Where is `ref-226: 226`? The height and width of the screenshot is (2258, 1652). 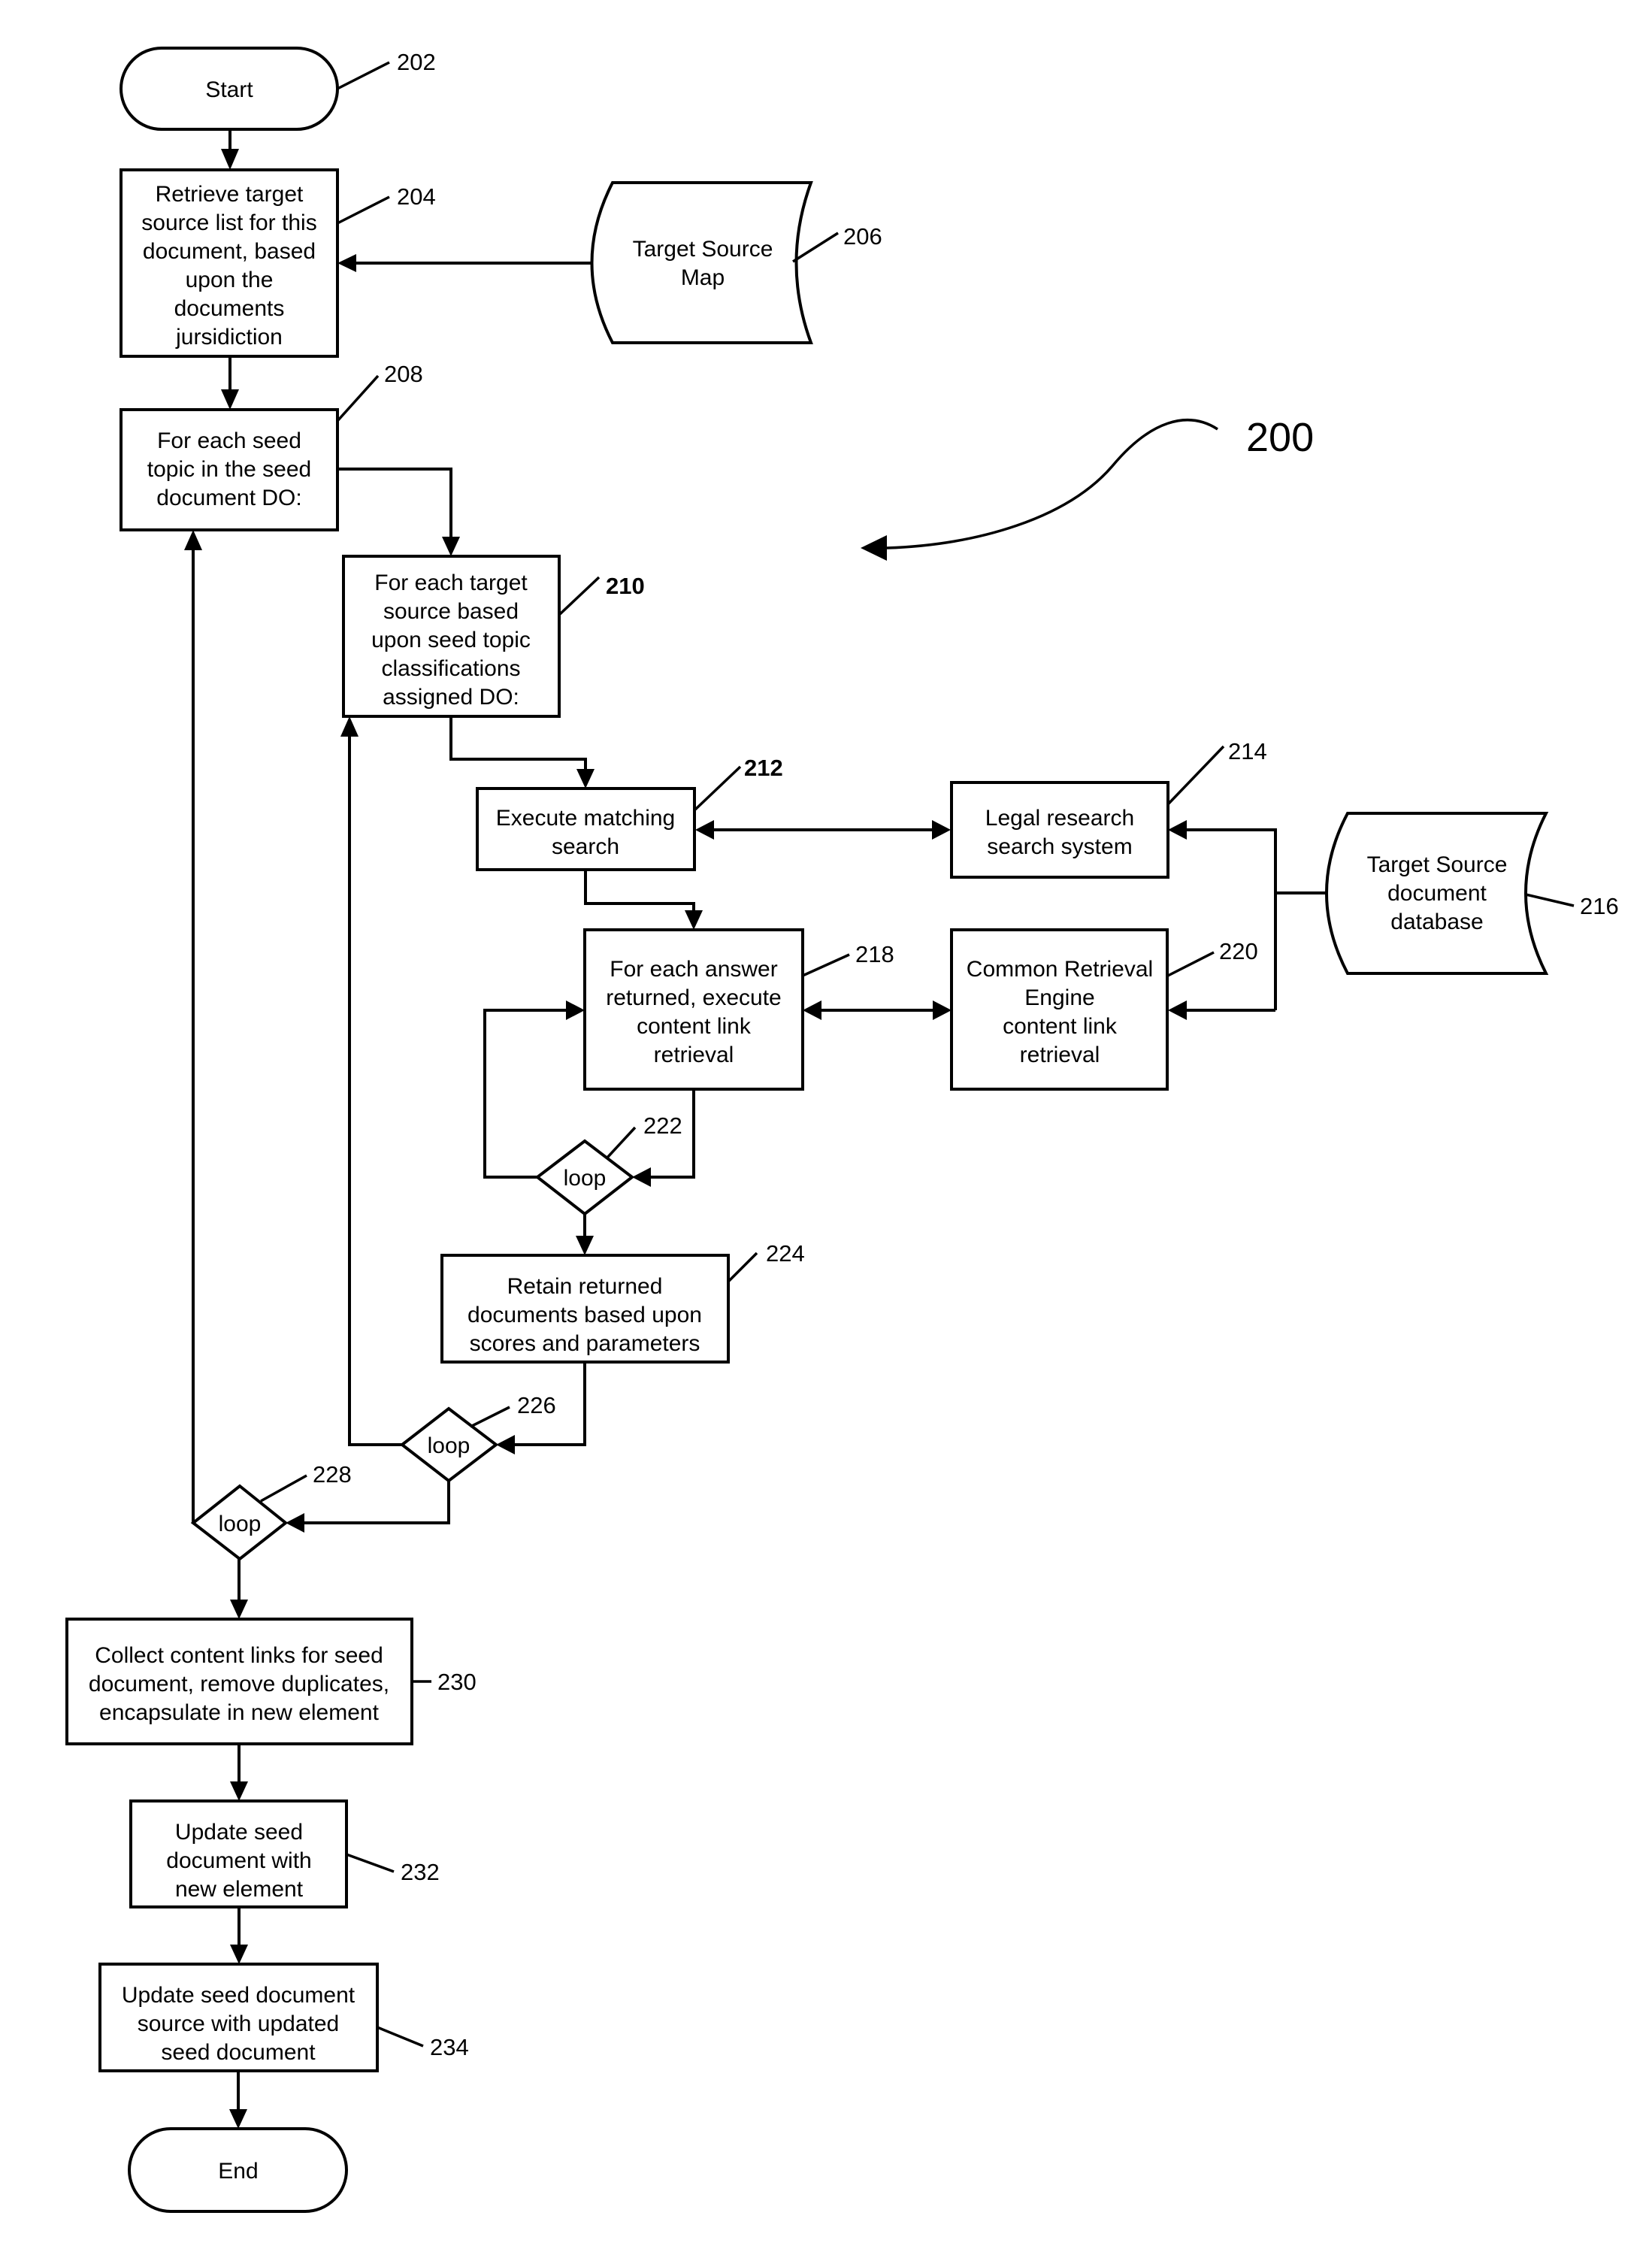 ref-226: 226 is located at coordinates (536, 1405).